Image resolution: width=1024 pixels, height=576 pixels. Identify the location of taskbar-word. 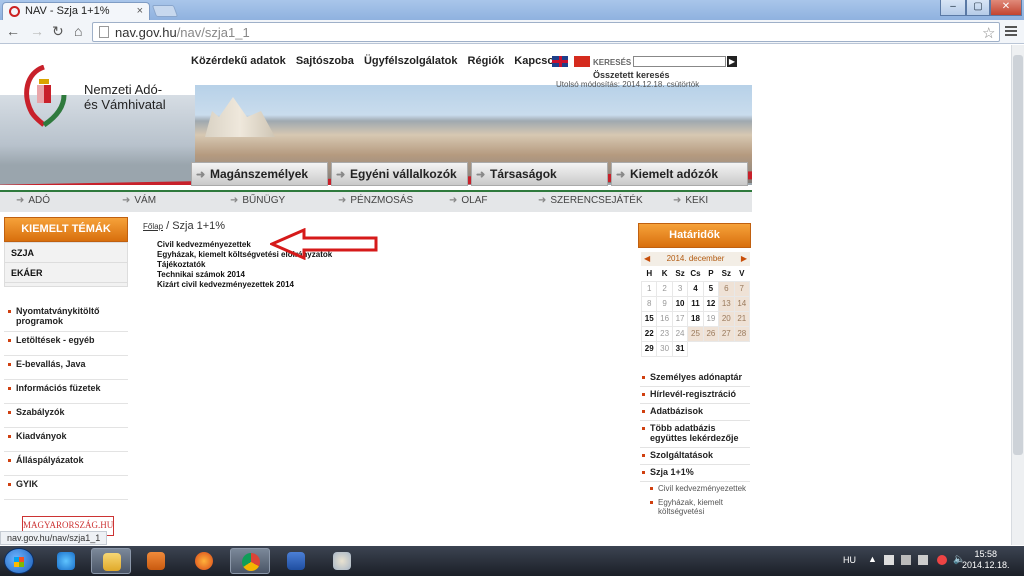
(296, 561).